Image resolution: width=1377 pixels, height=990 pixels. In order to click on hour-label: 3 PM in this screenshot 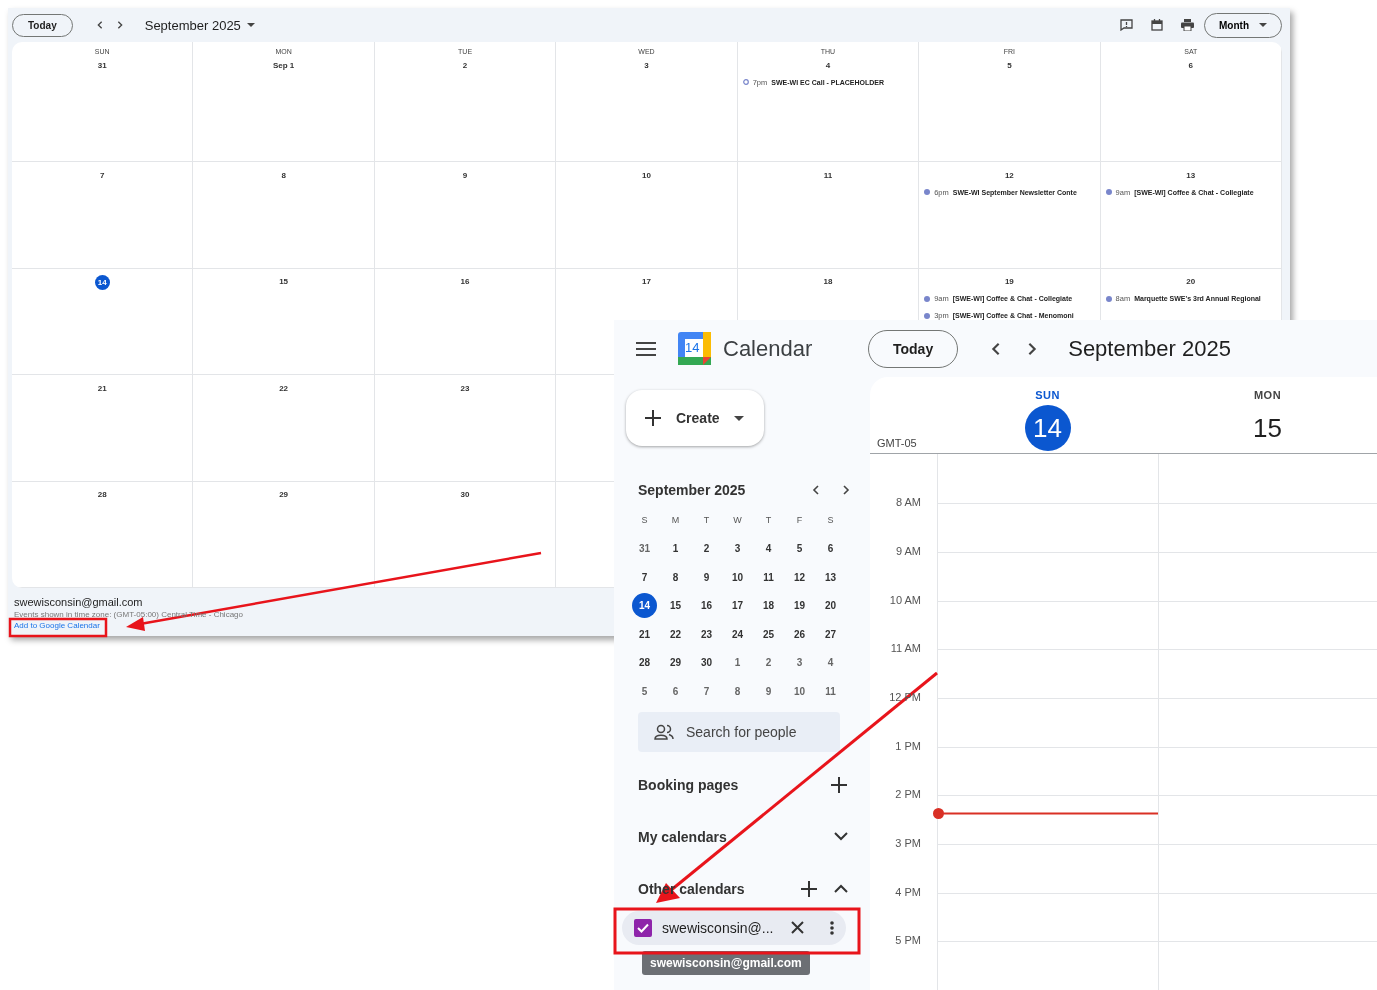, I will do `click(908, 843)`.